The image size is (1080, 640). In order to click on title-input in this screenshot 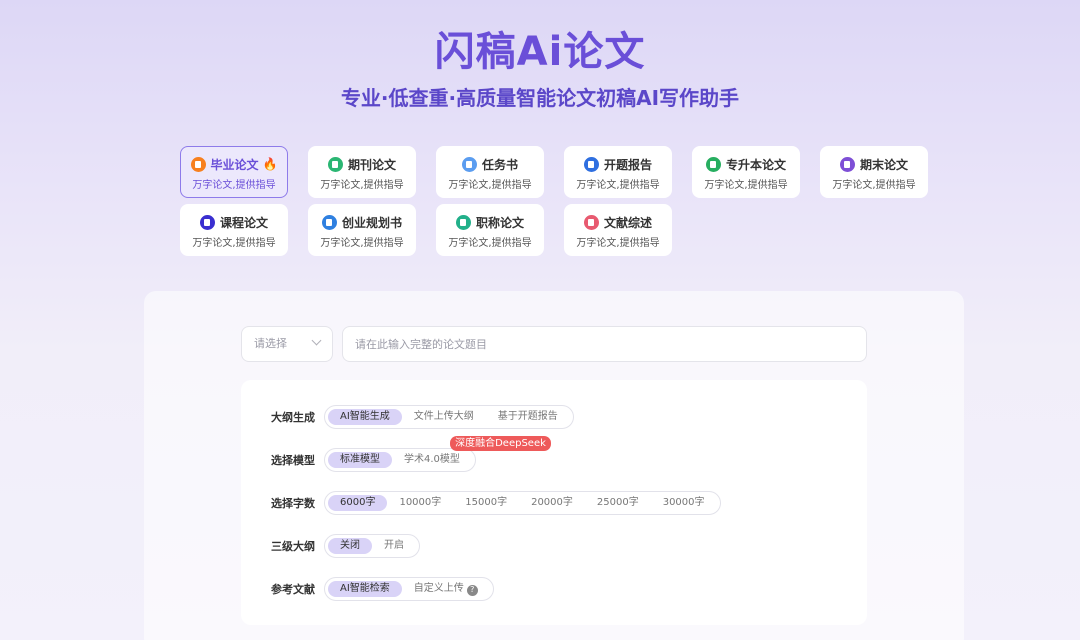, I will do `click(604, 344)`.